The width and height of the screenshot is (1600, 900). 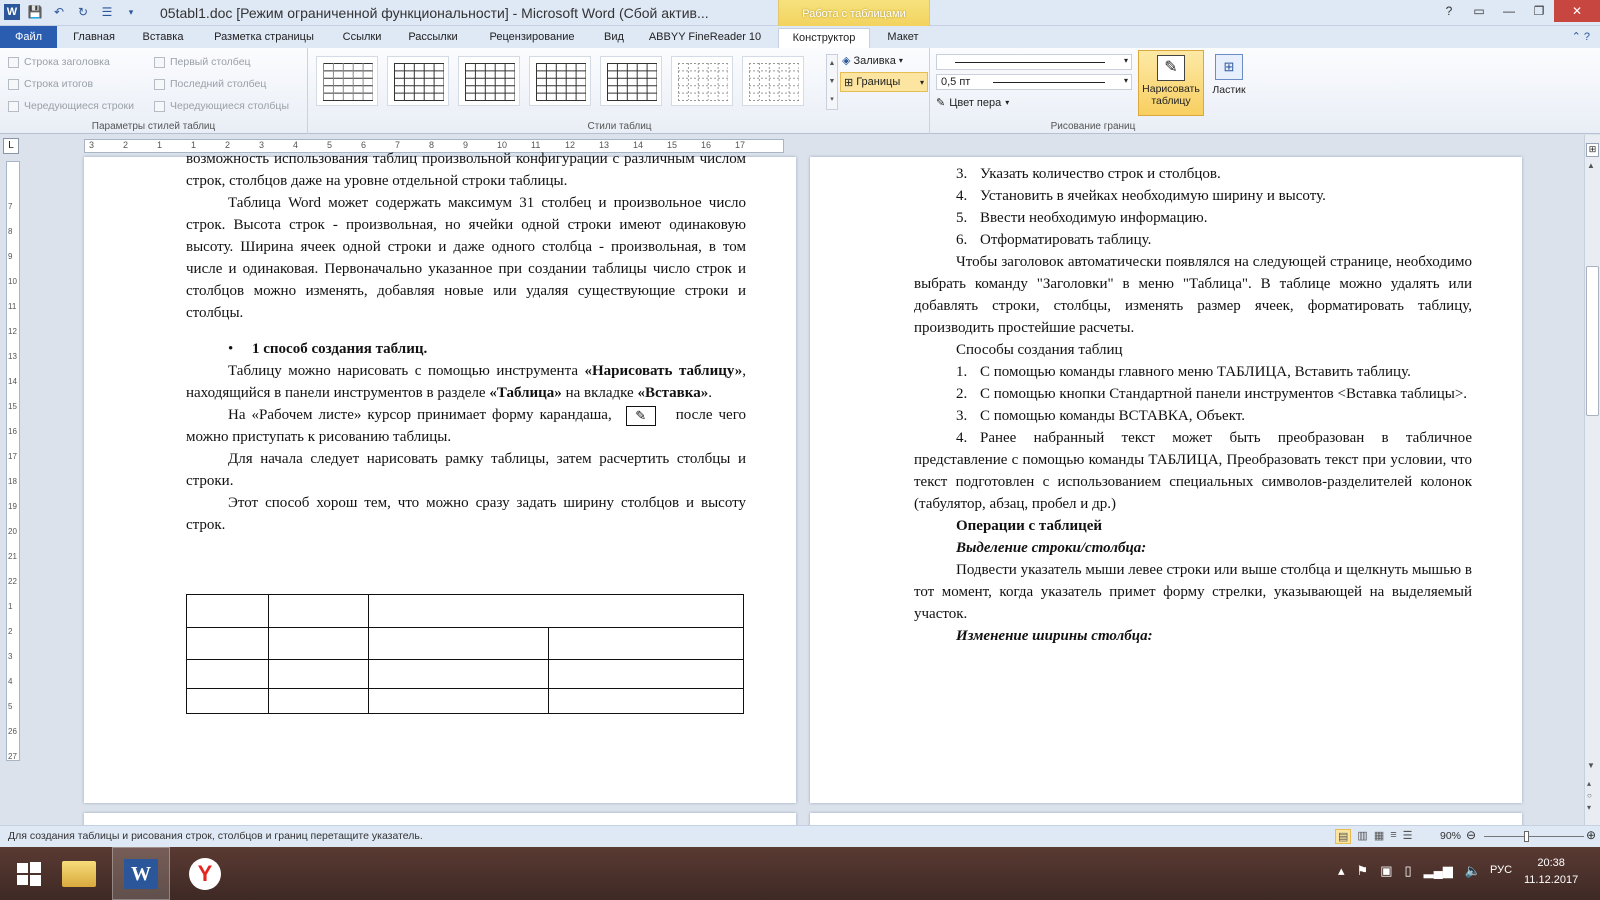 I want to click on folder-icon, so click(x=79, y=873).